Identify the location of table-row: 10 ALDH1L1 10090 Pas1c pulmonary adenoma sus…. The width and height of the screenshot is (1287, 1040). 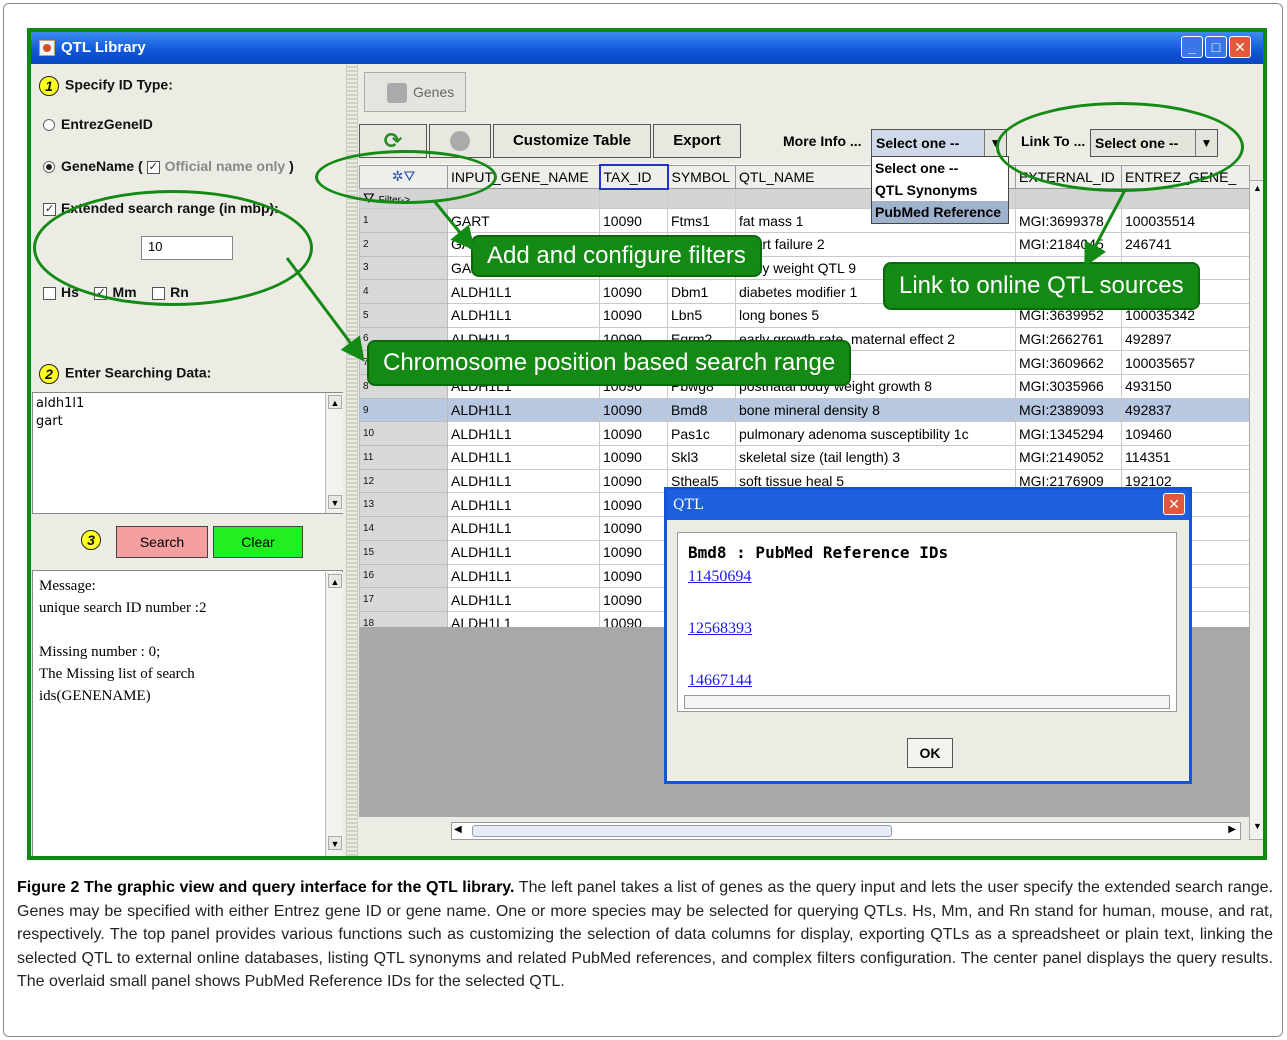
(804, 434).